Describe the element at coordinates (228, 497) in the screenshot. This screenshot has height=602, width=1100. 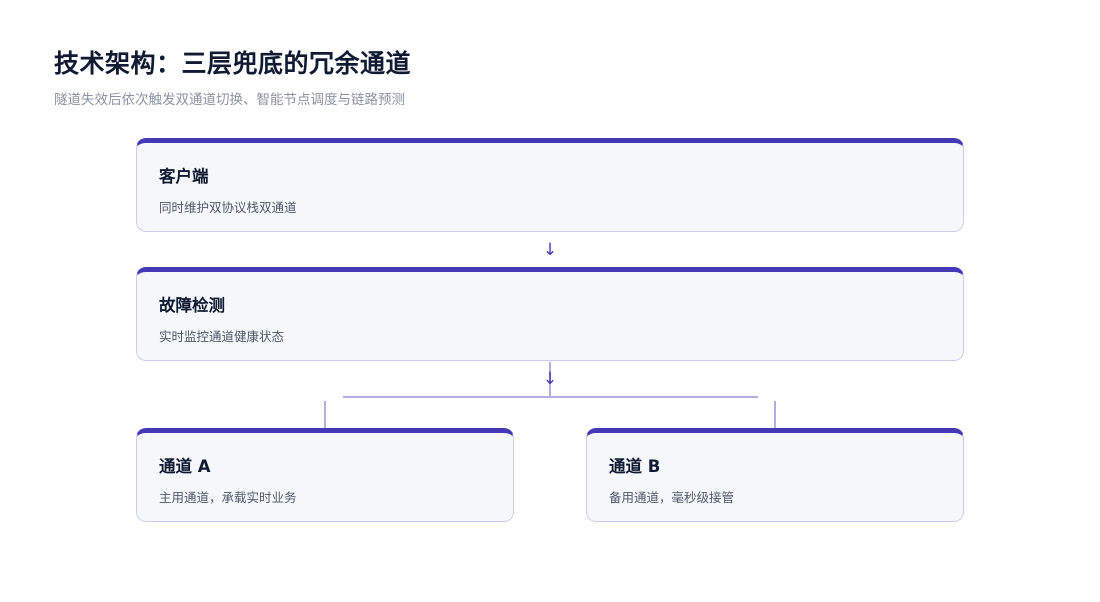
I see `channel-a-node-desc: 主用通道，承载实时业务` at that location.